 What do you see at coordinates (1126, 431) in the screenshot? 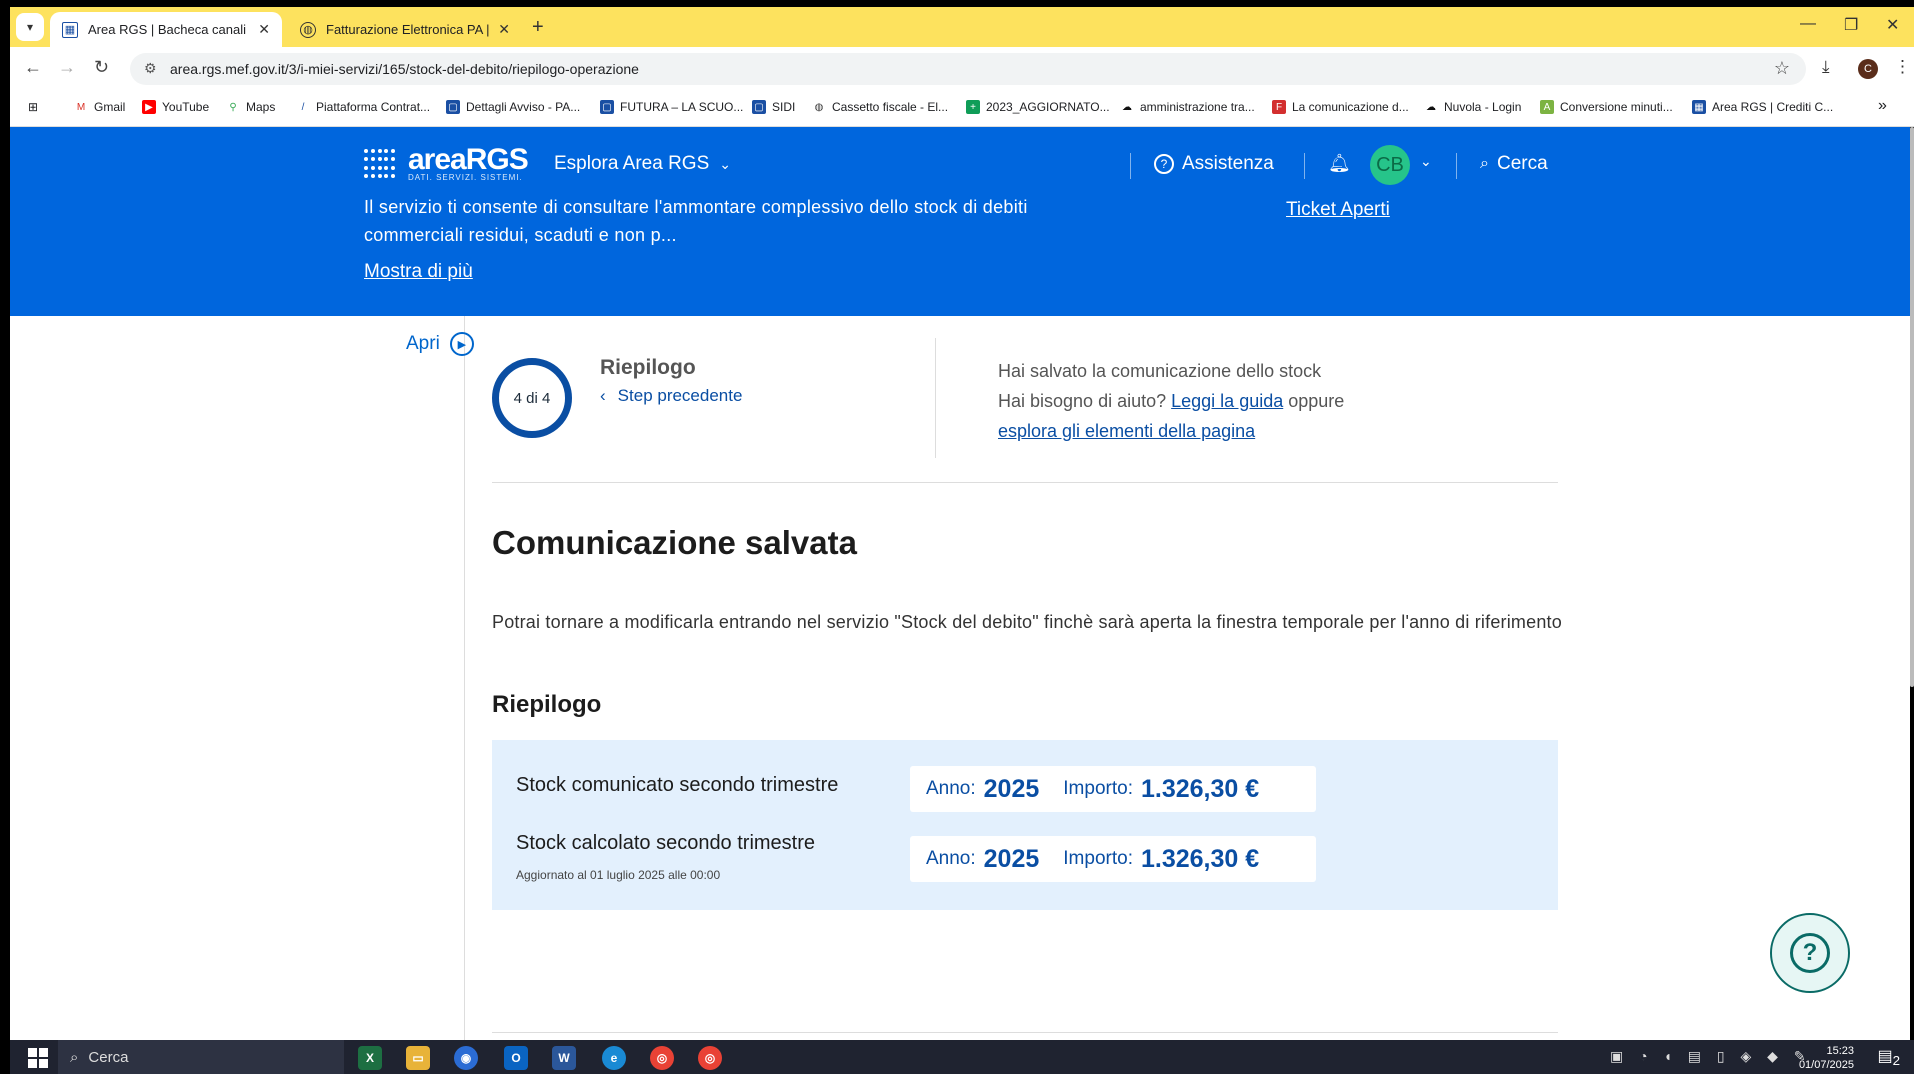
I see `explore-elements-link: esplora gli elementi della pagina` at bounding box center [1126, 431].